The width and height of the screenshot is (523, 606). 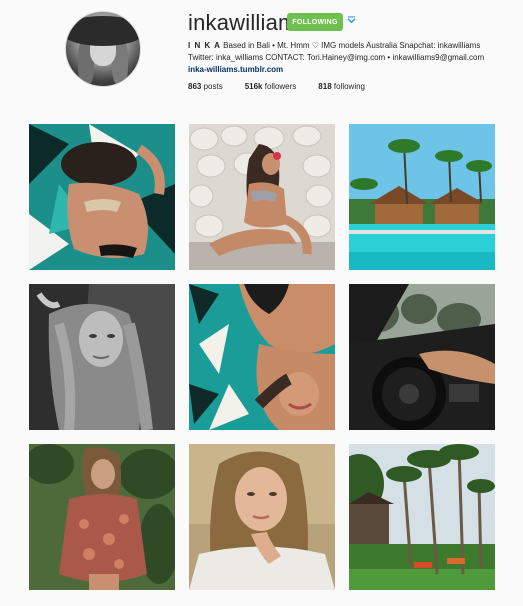 What do you see at coordinates (353, 70) in the screenshot?
I see `profile-website-link: inka-williams.tumblr.com` at bounding box center [353, 70].